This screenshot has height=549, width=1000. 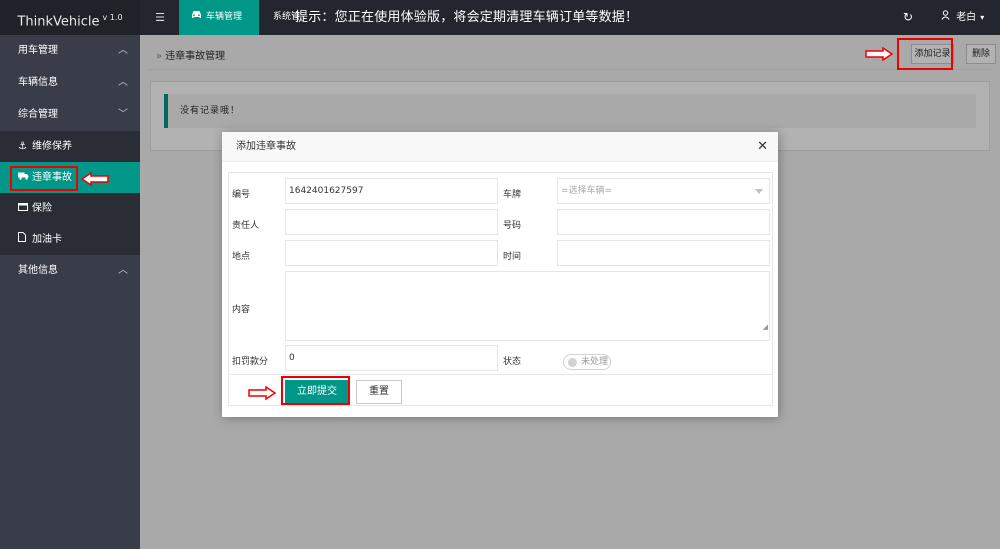 What do you see at coordinates (391, 253) in the screenshot?
I see `location-field` at bounding box center [391, 253].